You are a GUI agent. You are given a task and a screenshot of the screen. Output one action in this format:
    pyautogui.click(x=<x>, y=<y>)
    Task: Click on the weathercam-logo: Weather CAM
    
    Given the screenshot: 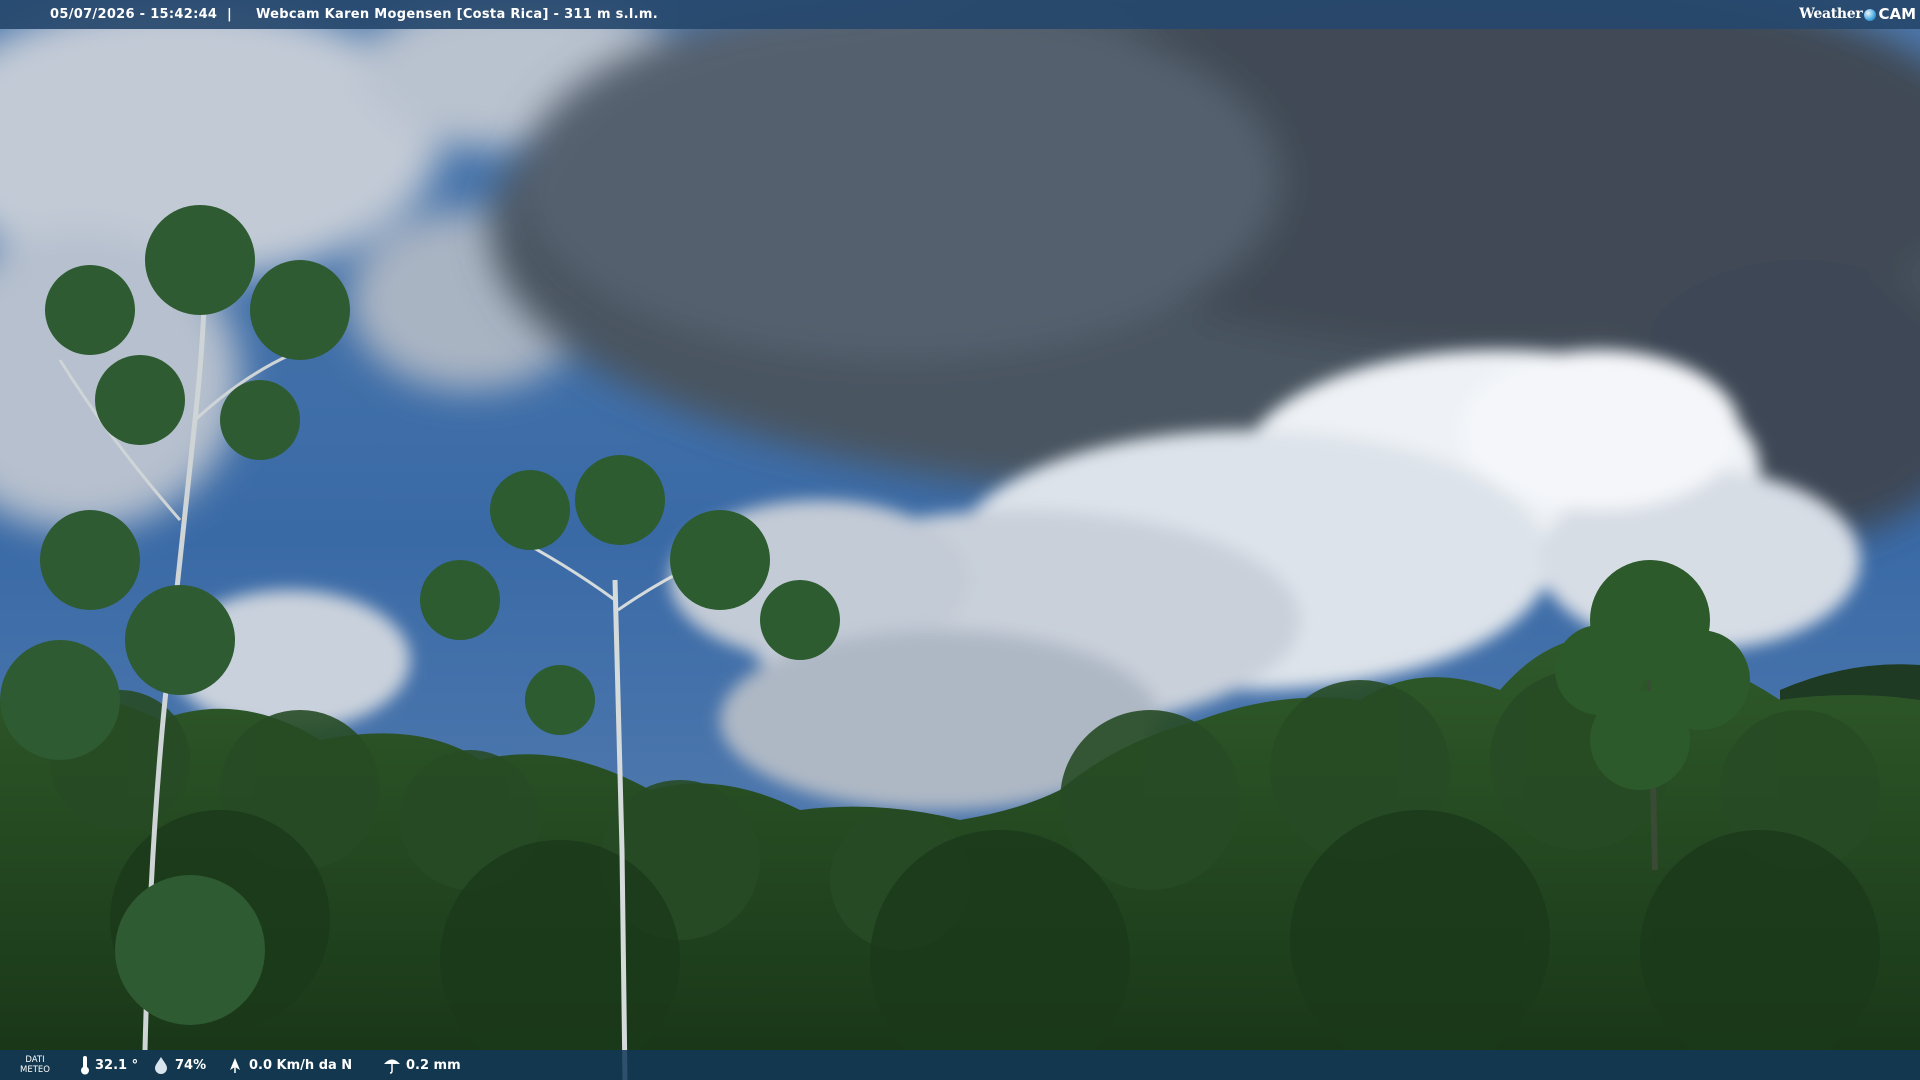 What is the action you would take?
    pyautogui.click(x=1857, y=14)
    